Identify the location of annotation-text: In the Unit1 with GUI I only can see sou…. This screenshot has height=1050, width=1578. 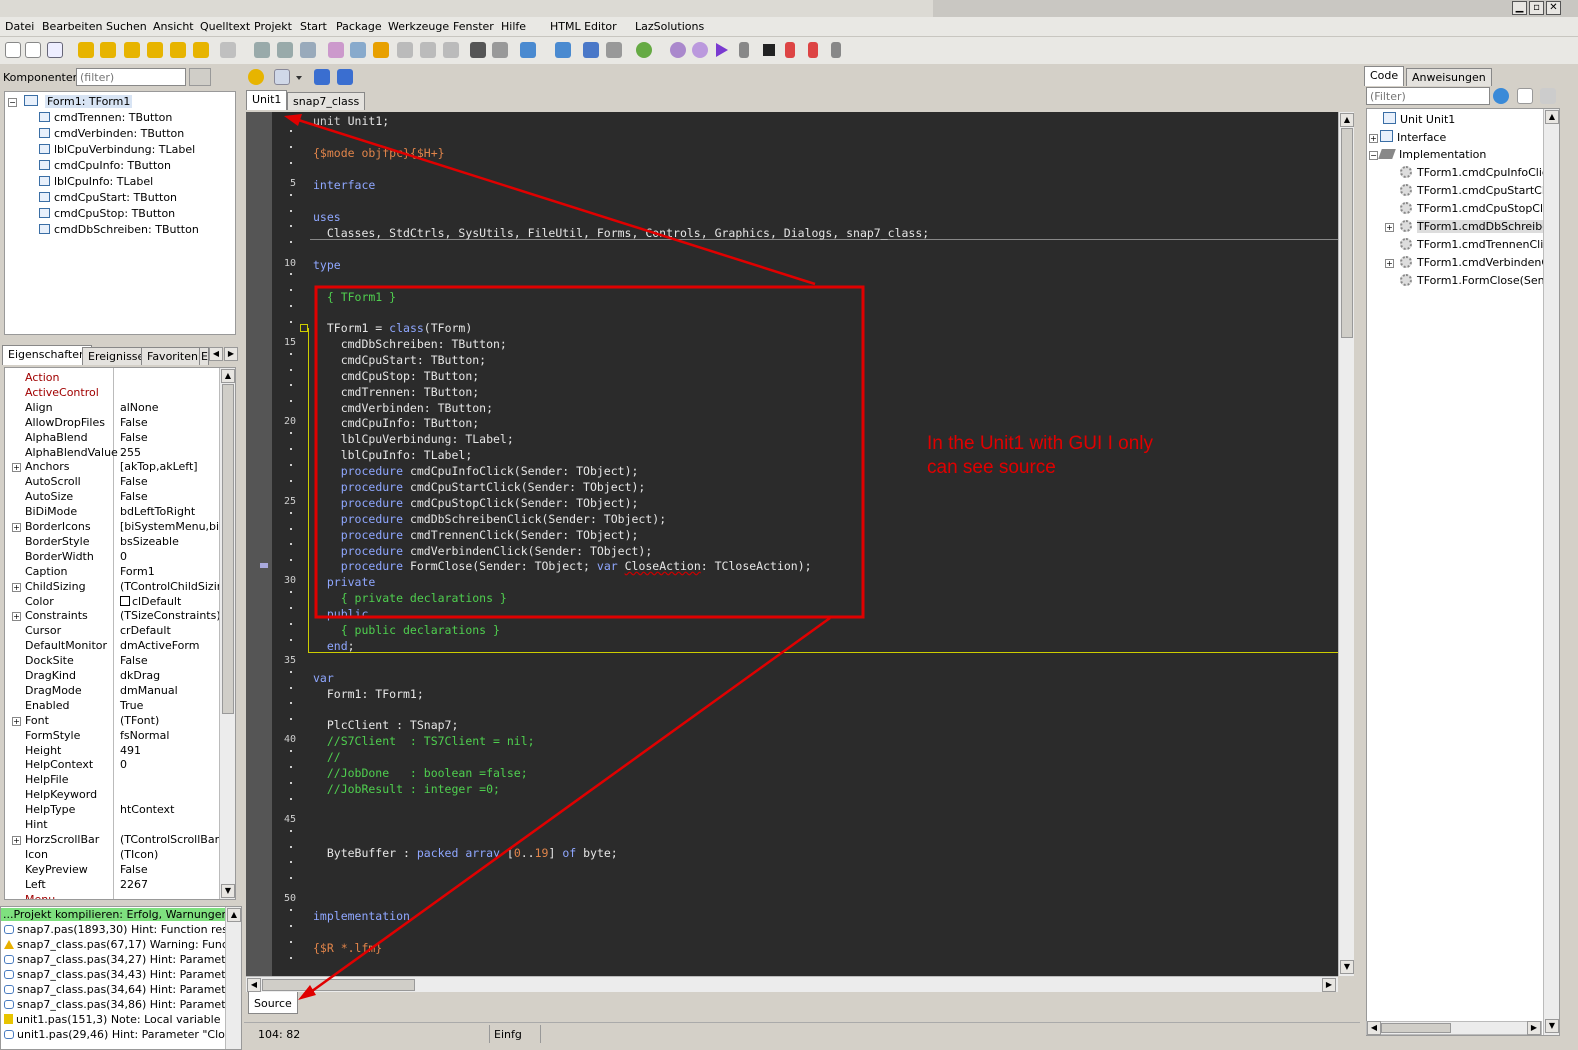
(1040, 456).